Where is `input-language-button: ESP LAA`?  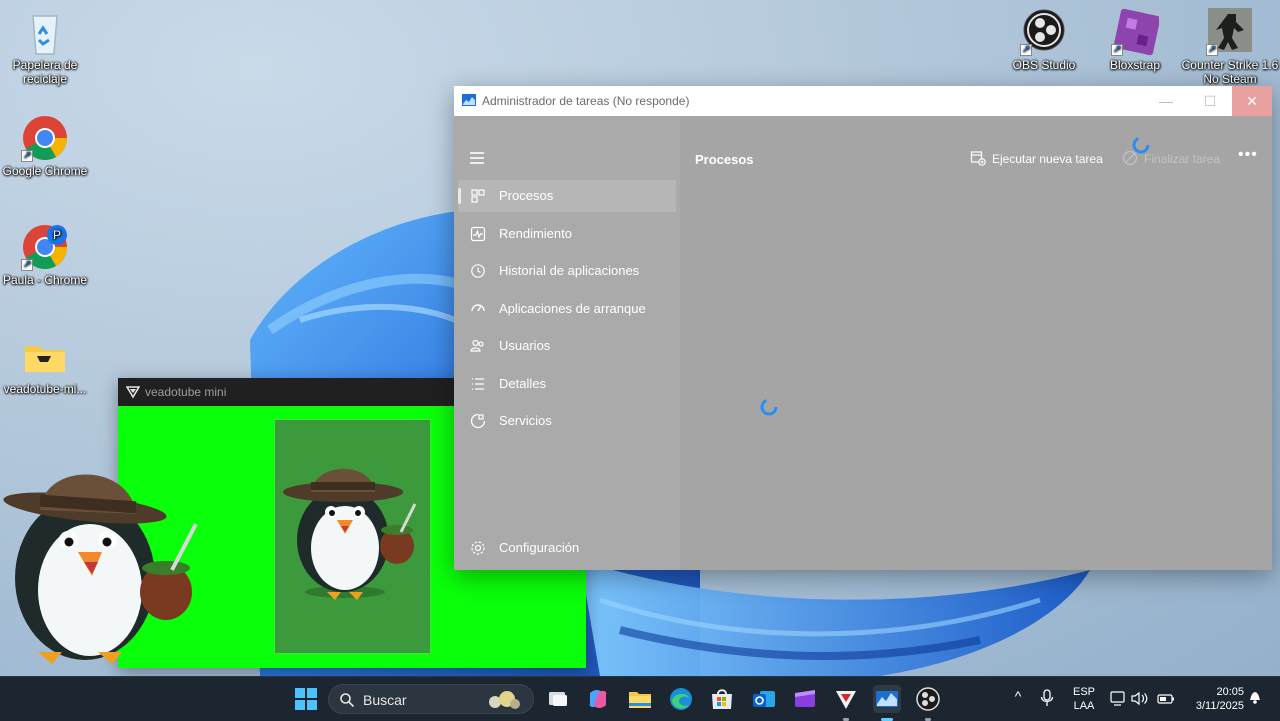
input-language-button: ESP LAA is located at coordinates (1084, 699).